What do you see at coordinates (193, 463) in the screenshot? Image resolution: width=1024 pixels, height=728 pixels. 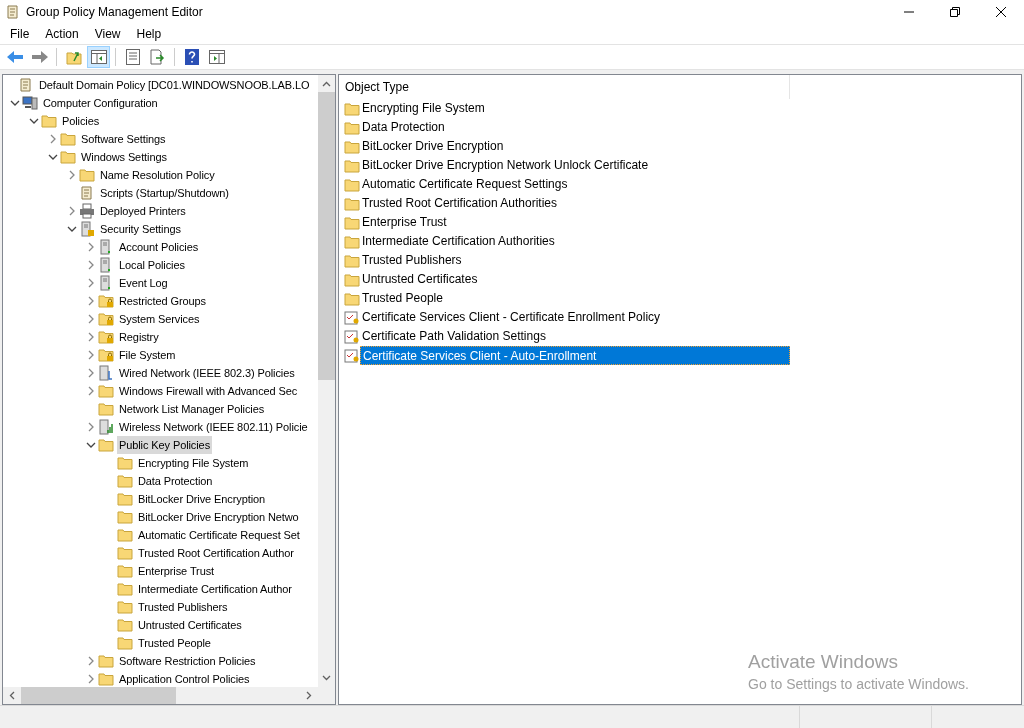 I see `tree-item: Encrypting File System` at bounding box center [193, 463].